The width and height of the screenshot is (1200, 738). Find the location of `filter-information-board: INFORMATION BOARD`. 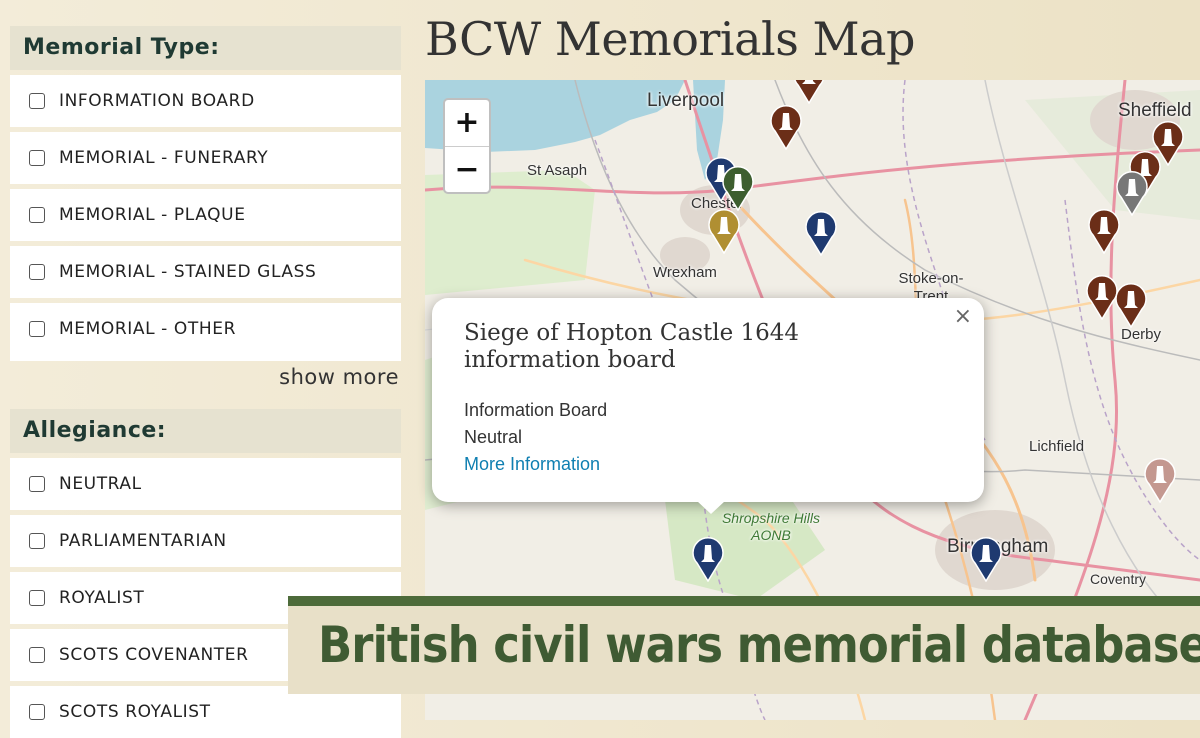

filter-information-board: INFORMATION BOARD is located at coordinates (205, 101).